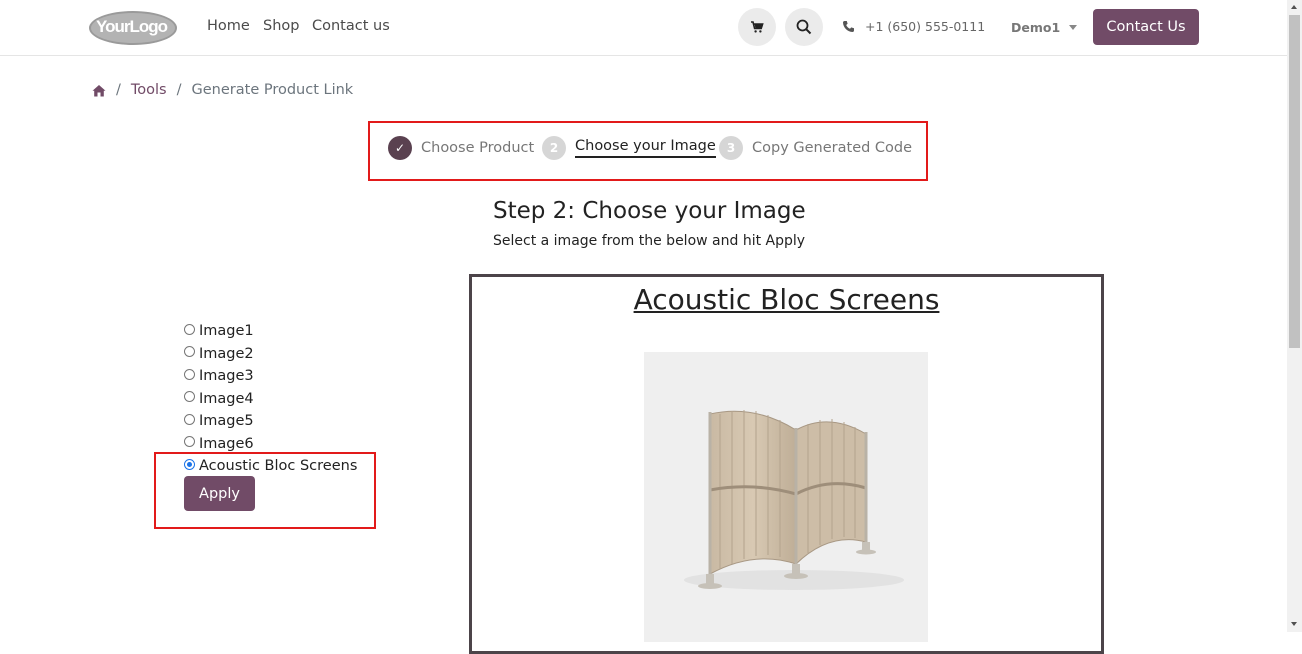 This screenshot has width=1302, height=654. I want to click on home-icon, so click(99, 90).